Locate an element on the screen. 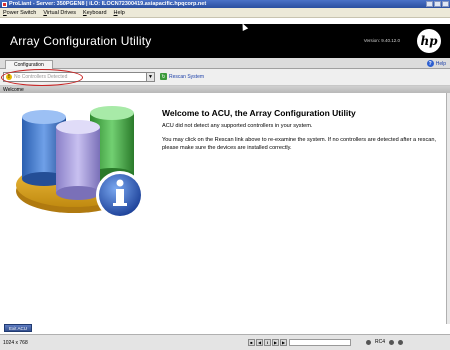 The width and height of the screenshot is (450, 350). play-icon: ▶ is located at coordinates (275, 342).